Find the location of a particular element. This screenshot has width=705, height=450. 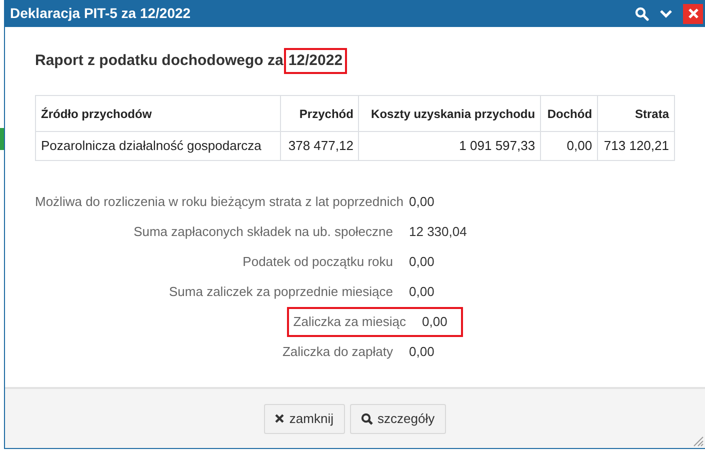

summary-label: Suma zapłaconych składek na ub. społeczne is located at coordinates (263, 232).